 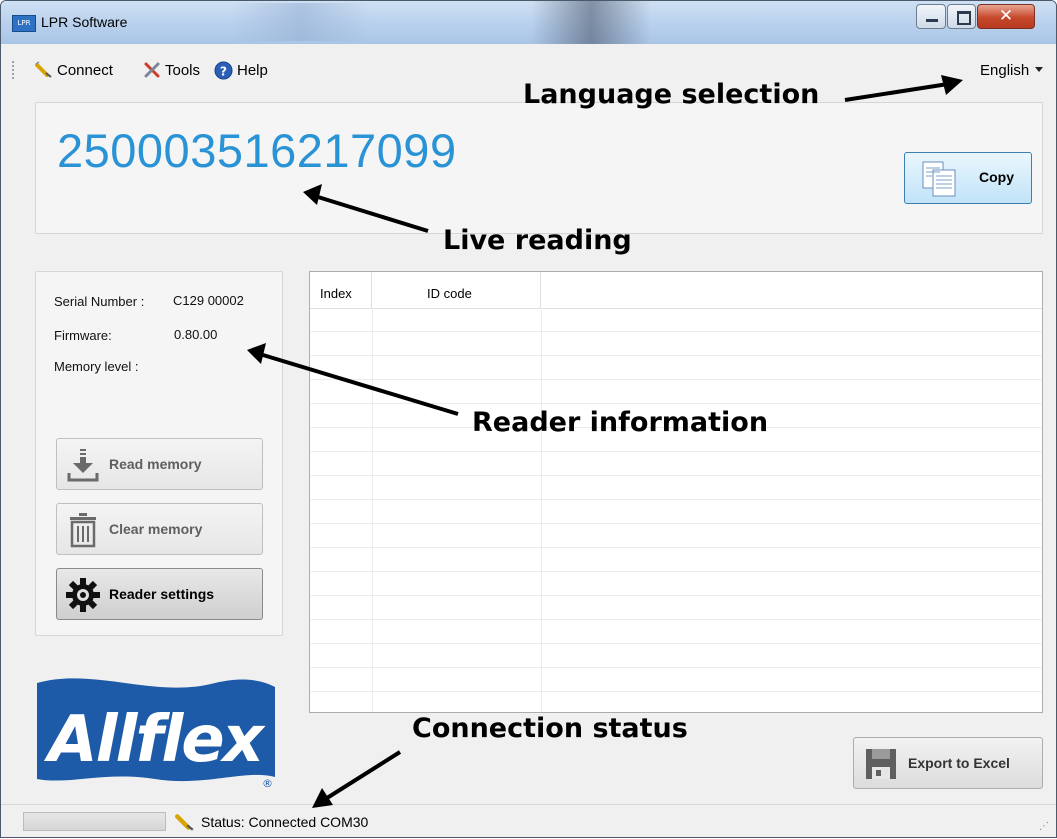 What do you see at coordinates (83, 530) in the screenshot?
I see `trash-icon` at bounding box center [83, 530].